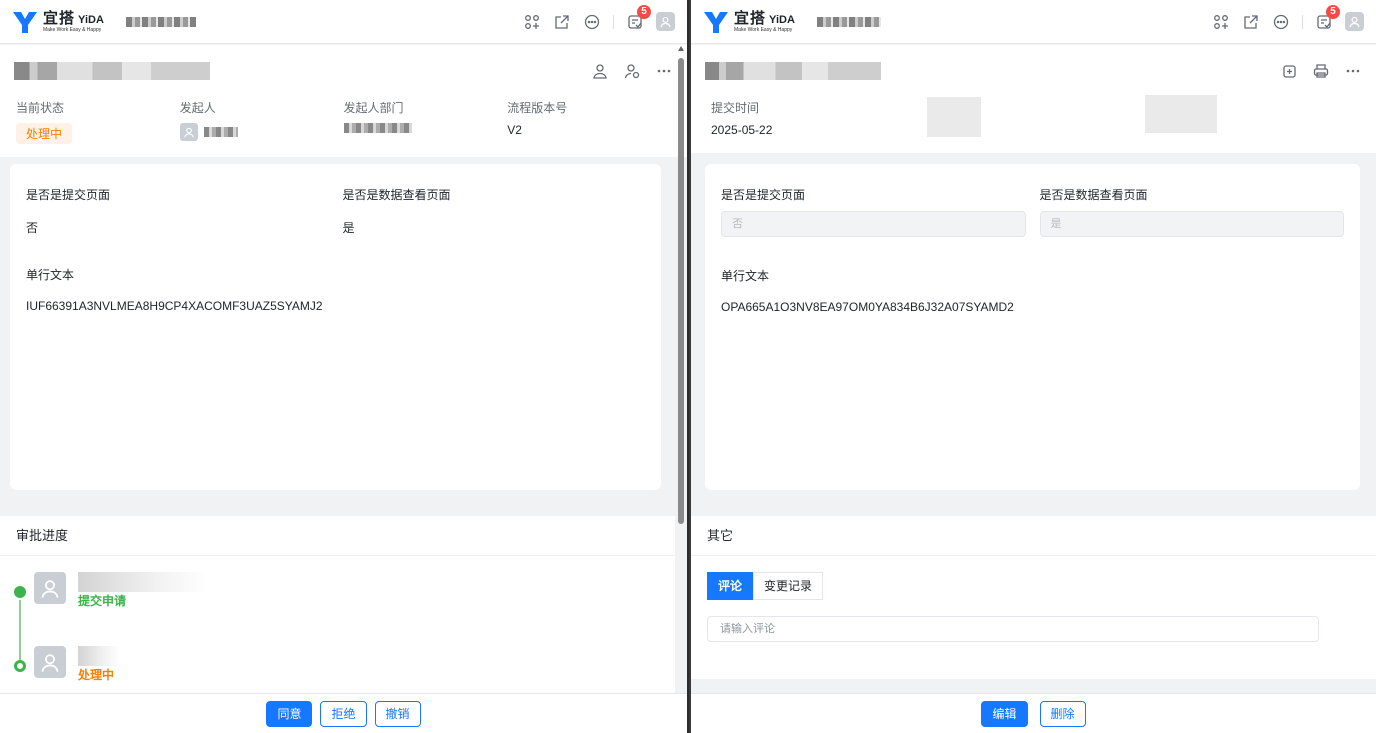 This screenshot has width=1376, height=733. What do you see at coordinates (220, 132) in the screenshot?
I see `initiator-name-redacted` at bounding box center [220, 132].